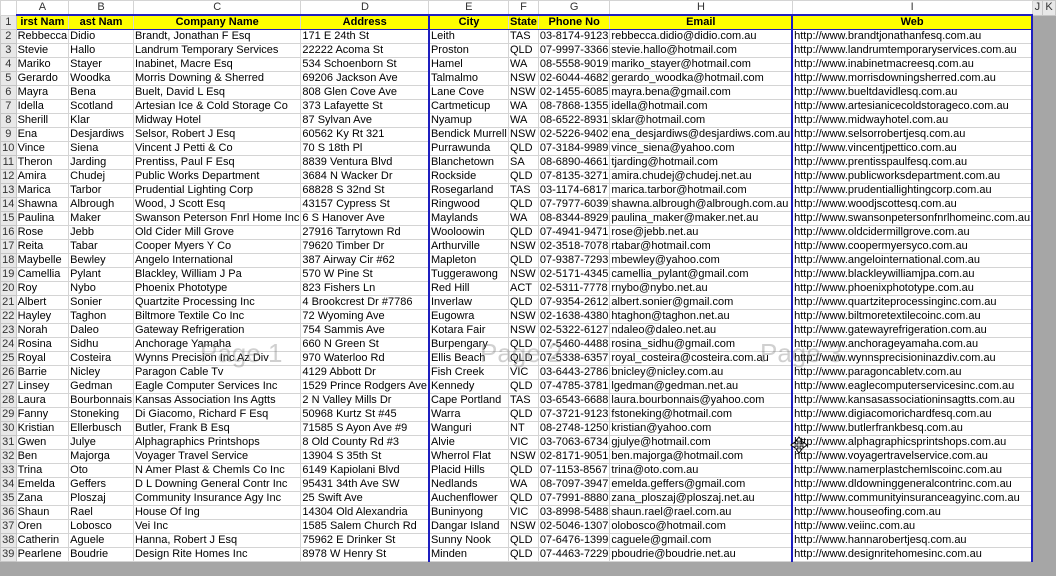 The image size is (1056, 576). Describe the element at coordinates (217, 22) in the screenshot. I see `header-cell: Company Name` at that location.